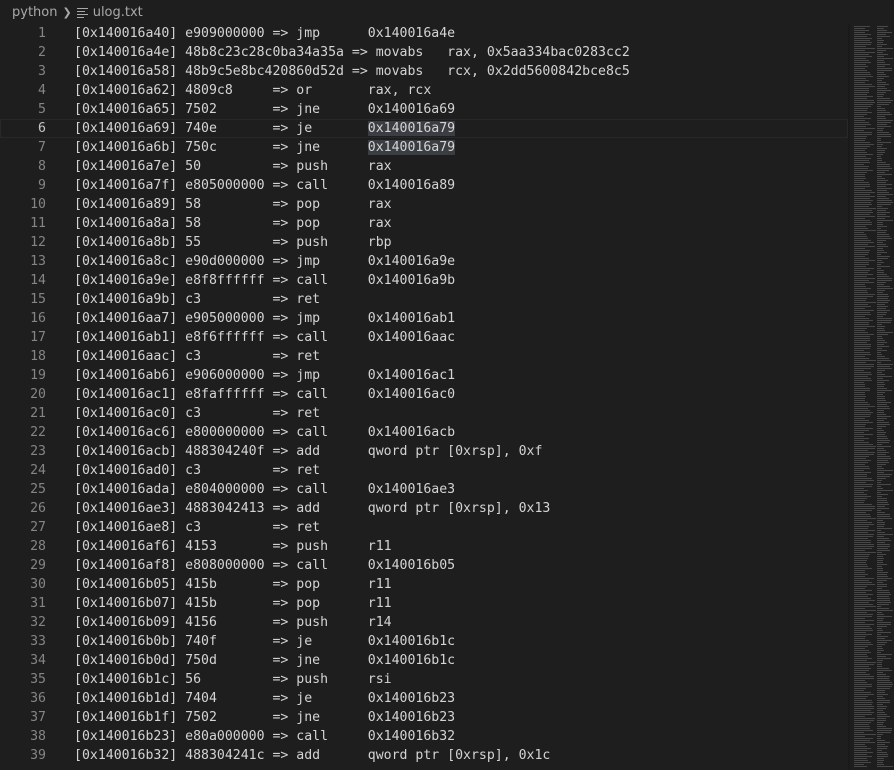  I want to click on line-text: [0x140016a6b] 750c => jne 0x140016a79, so click(265, 147).